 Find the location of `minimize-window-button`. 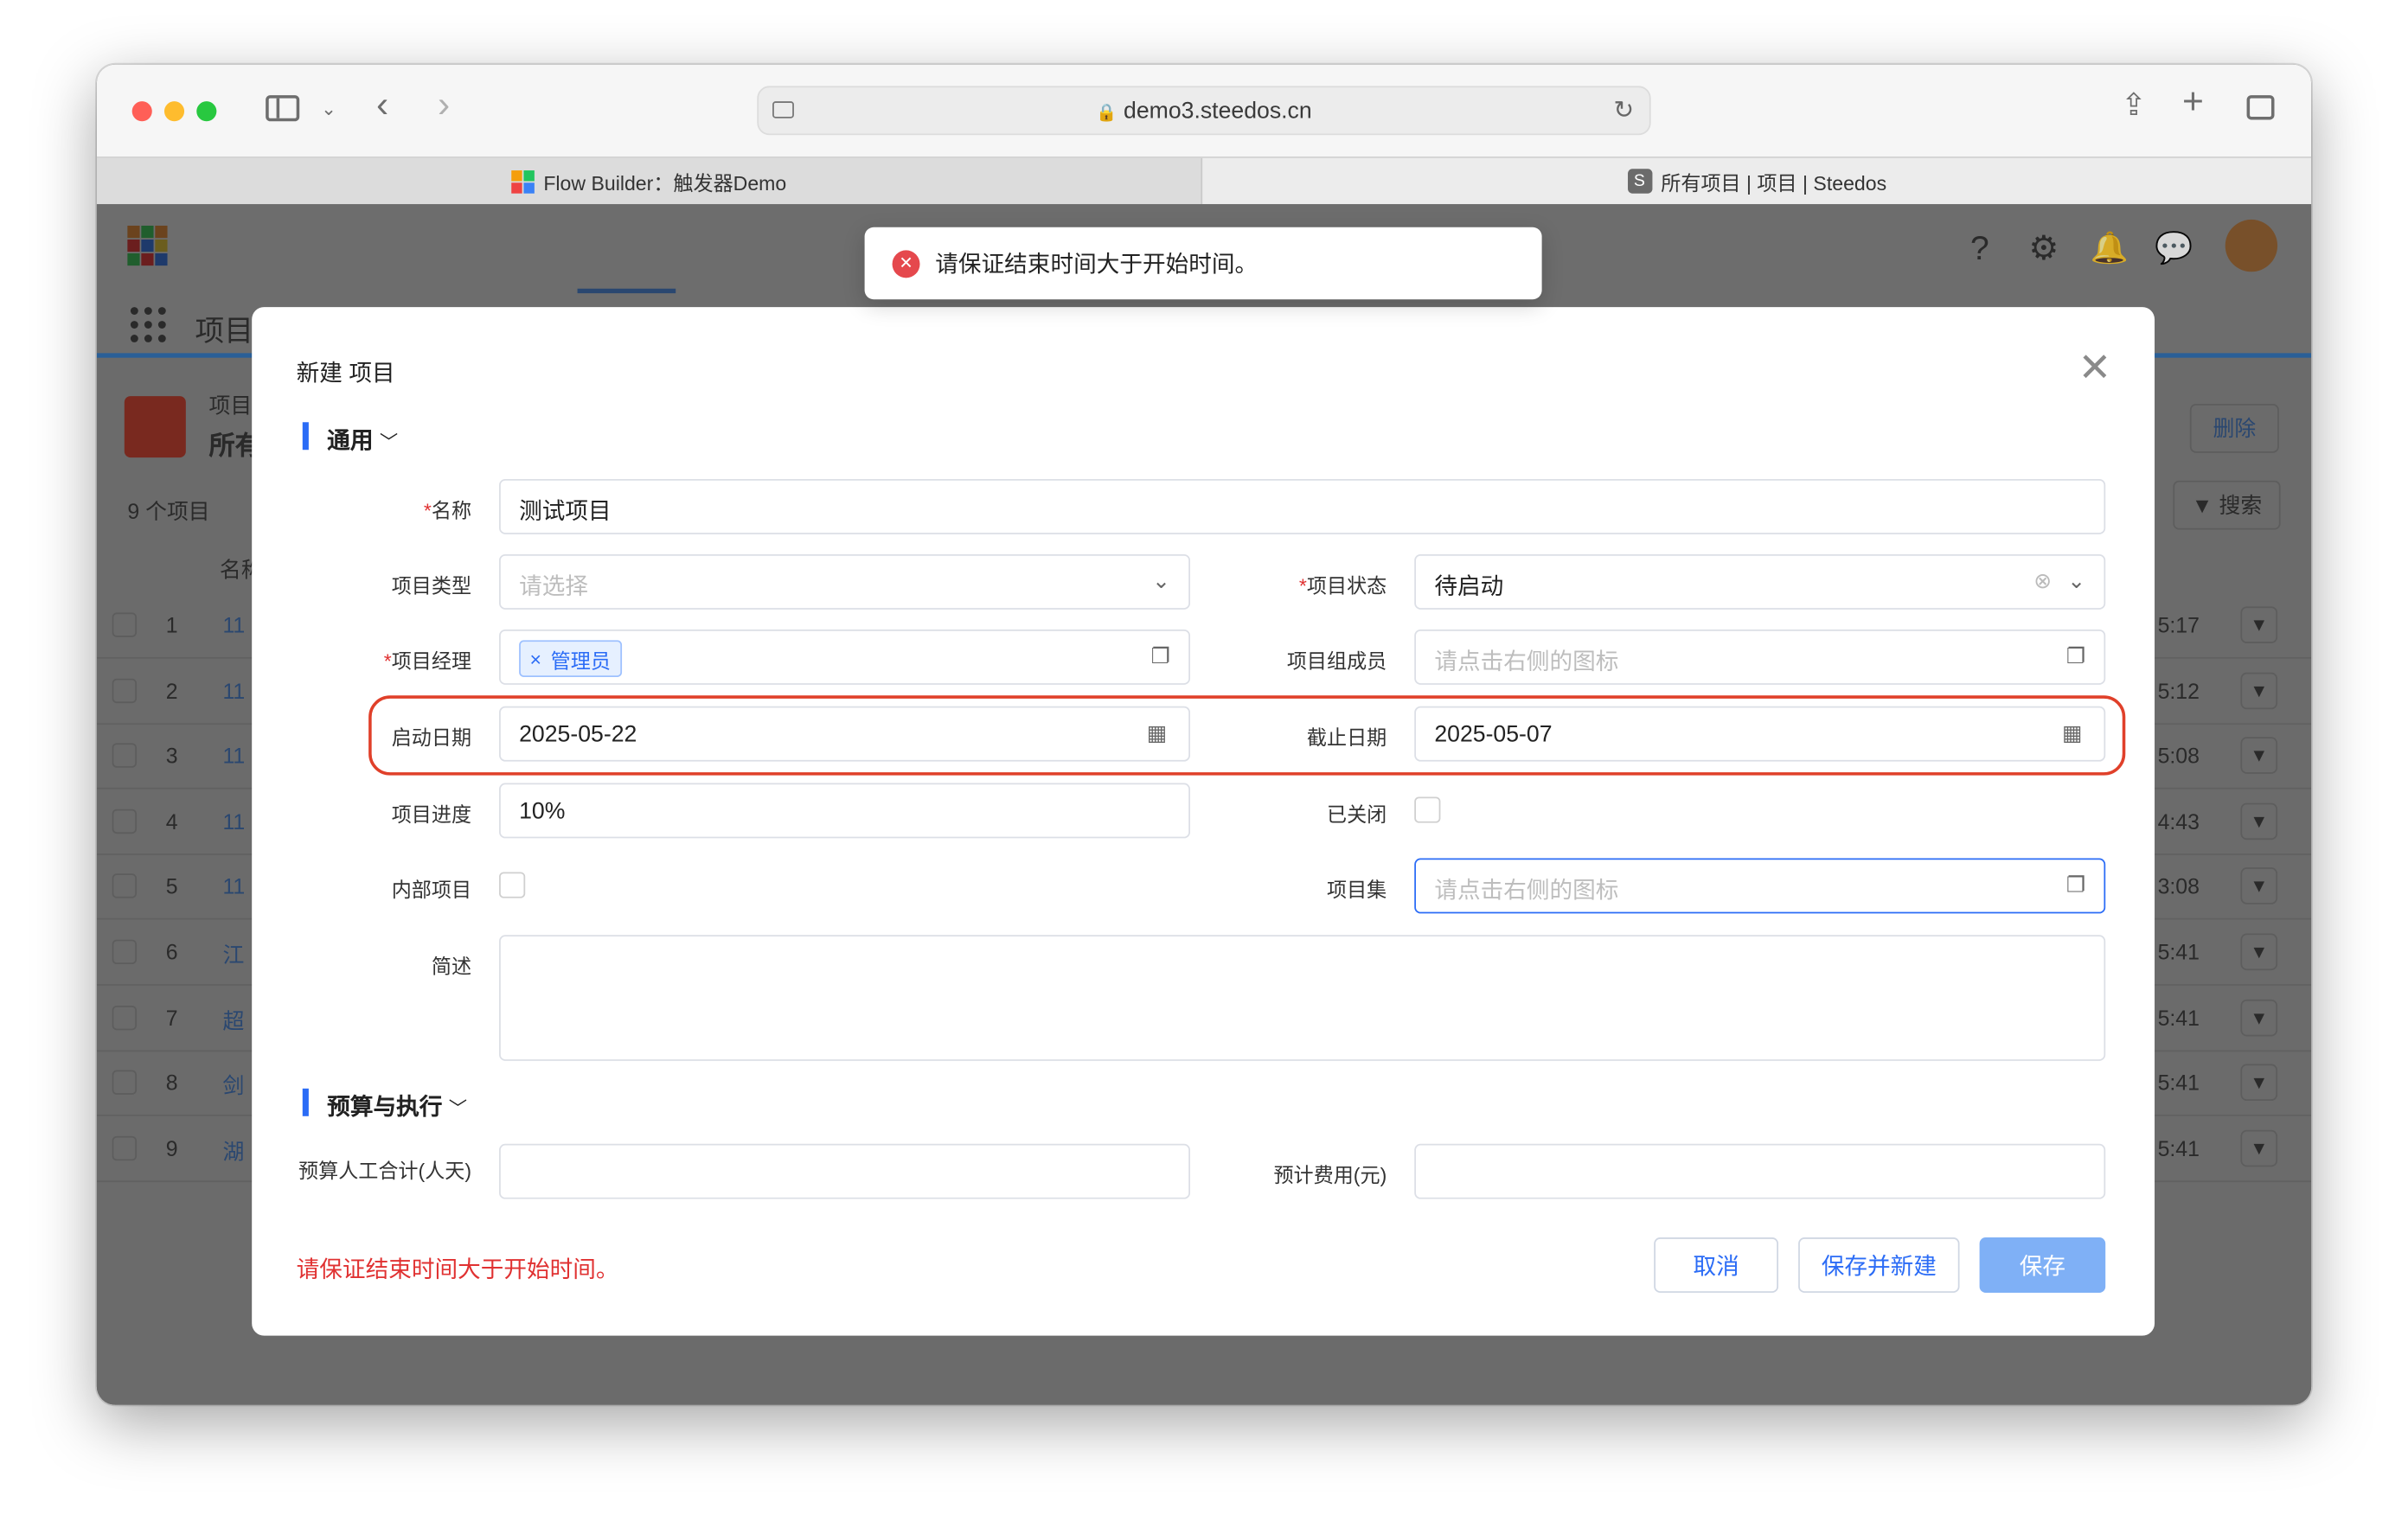

minimize-window-button is located at coordinates (174, 111).